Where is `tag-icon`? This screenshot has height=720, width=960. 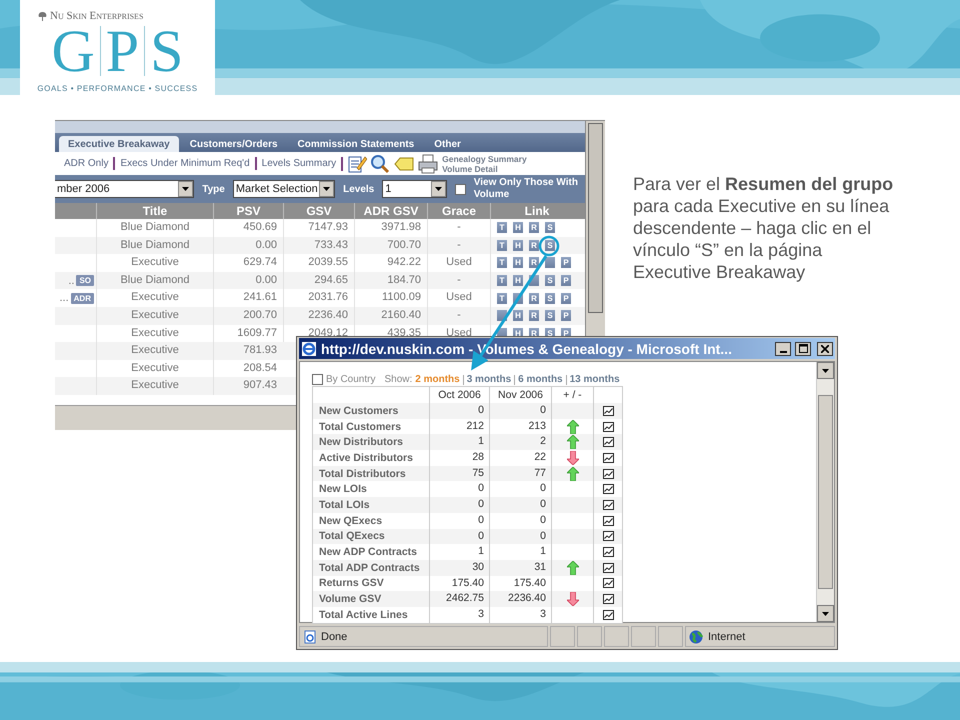
tag-icon is located at coordinates (404, 163).